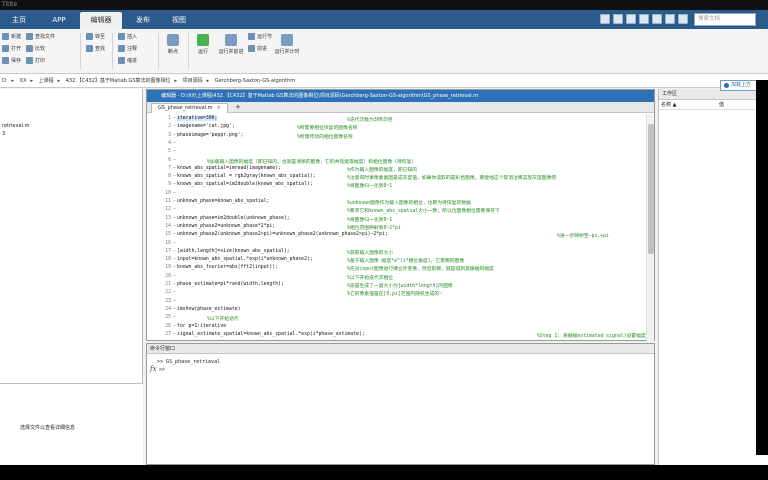  What do you see at coordinates (19, 20) in the screenshot?
I see `tab-home: 主页` at bounding box center [19, 20].